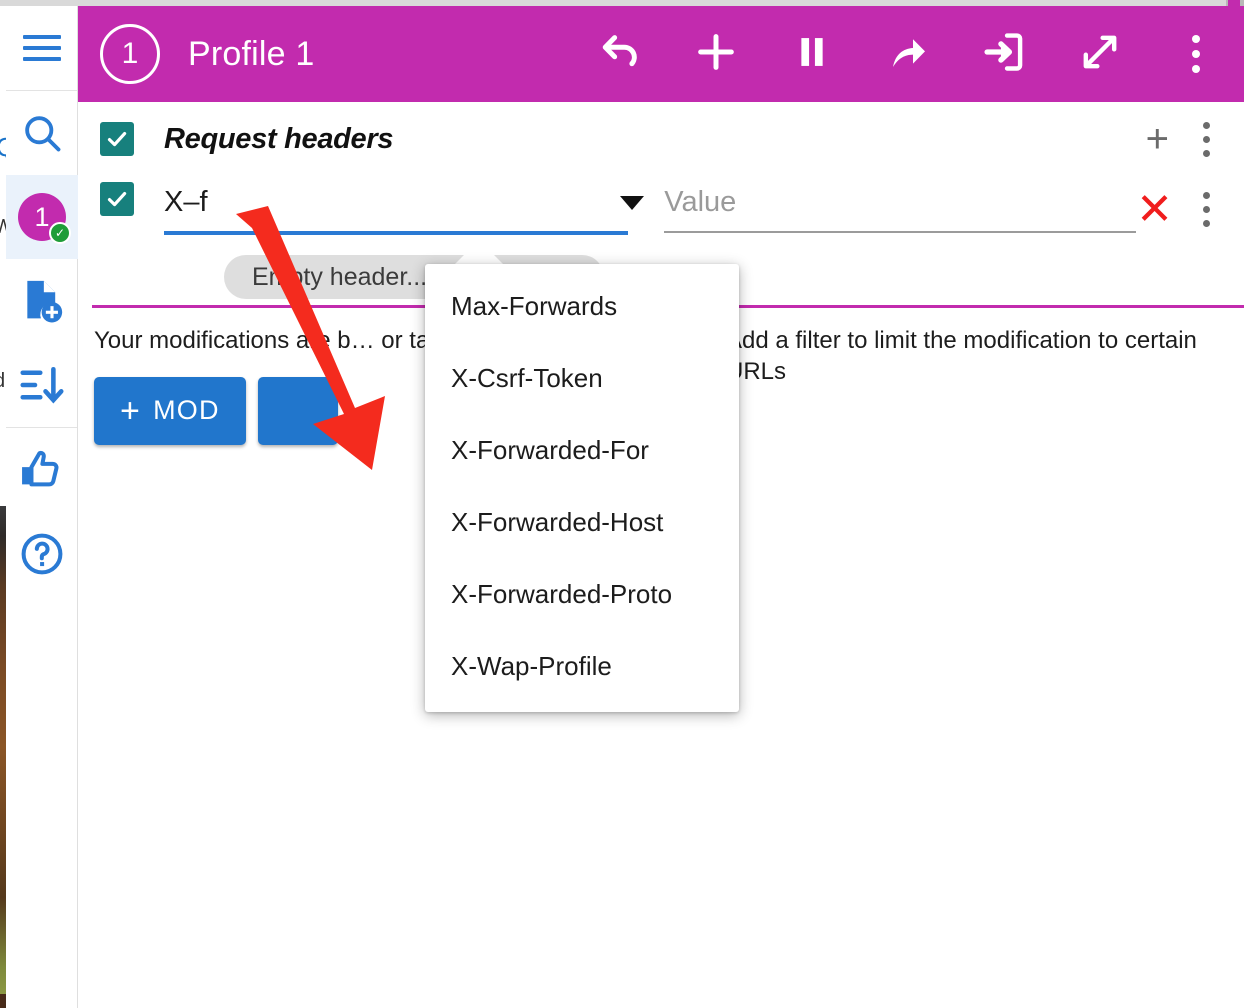 Image resolution: width=1244 pixels, height=1008 pixels. Describe the element at coordinates (251, 53) in the screenshot. I see `page-title: Profile 1` at that location.